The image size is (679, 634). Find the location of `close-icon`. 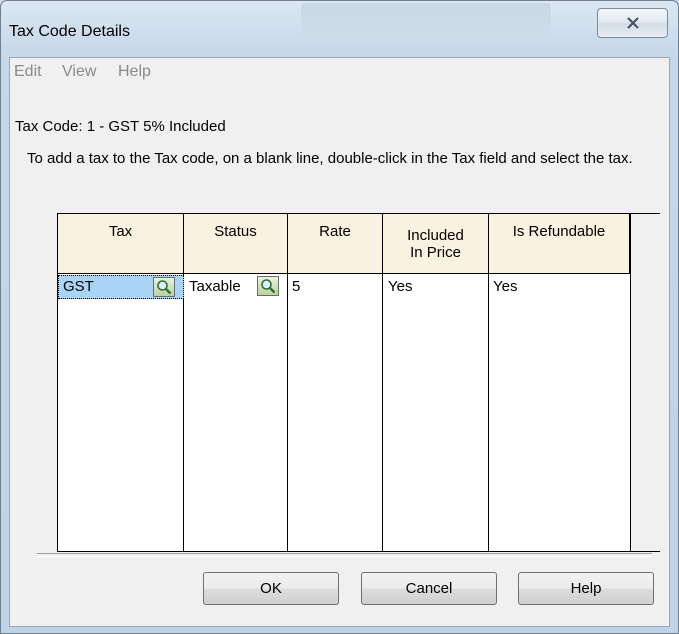

close-icon is located at coordinates (632, 23).